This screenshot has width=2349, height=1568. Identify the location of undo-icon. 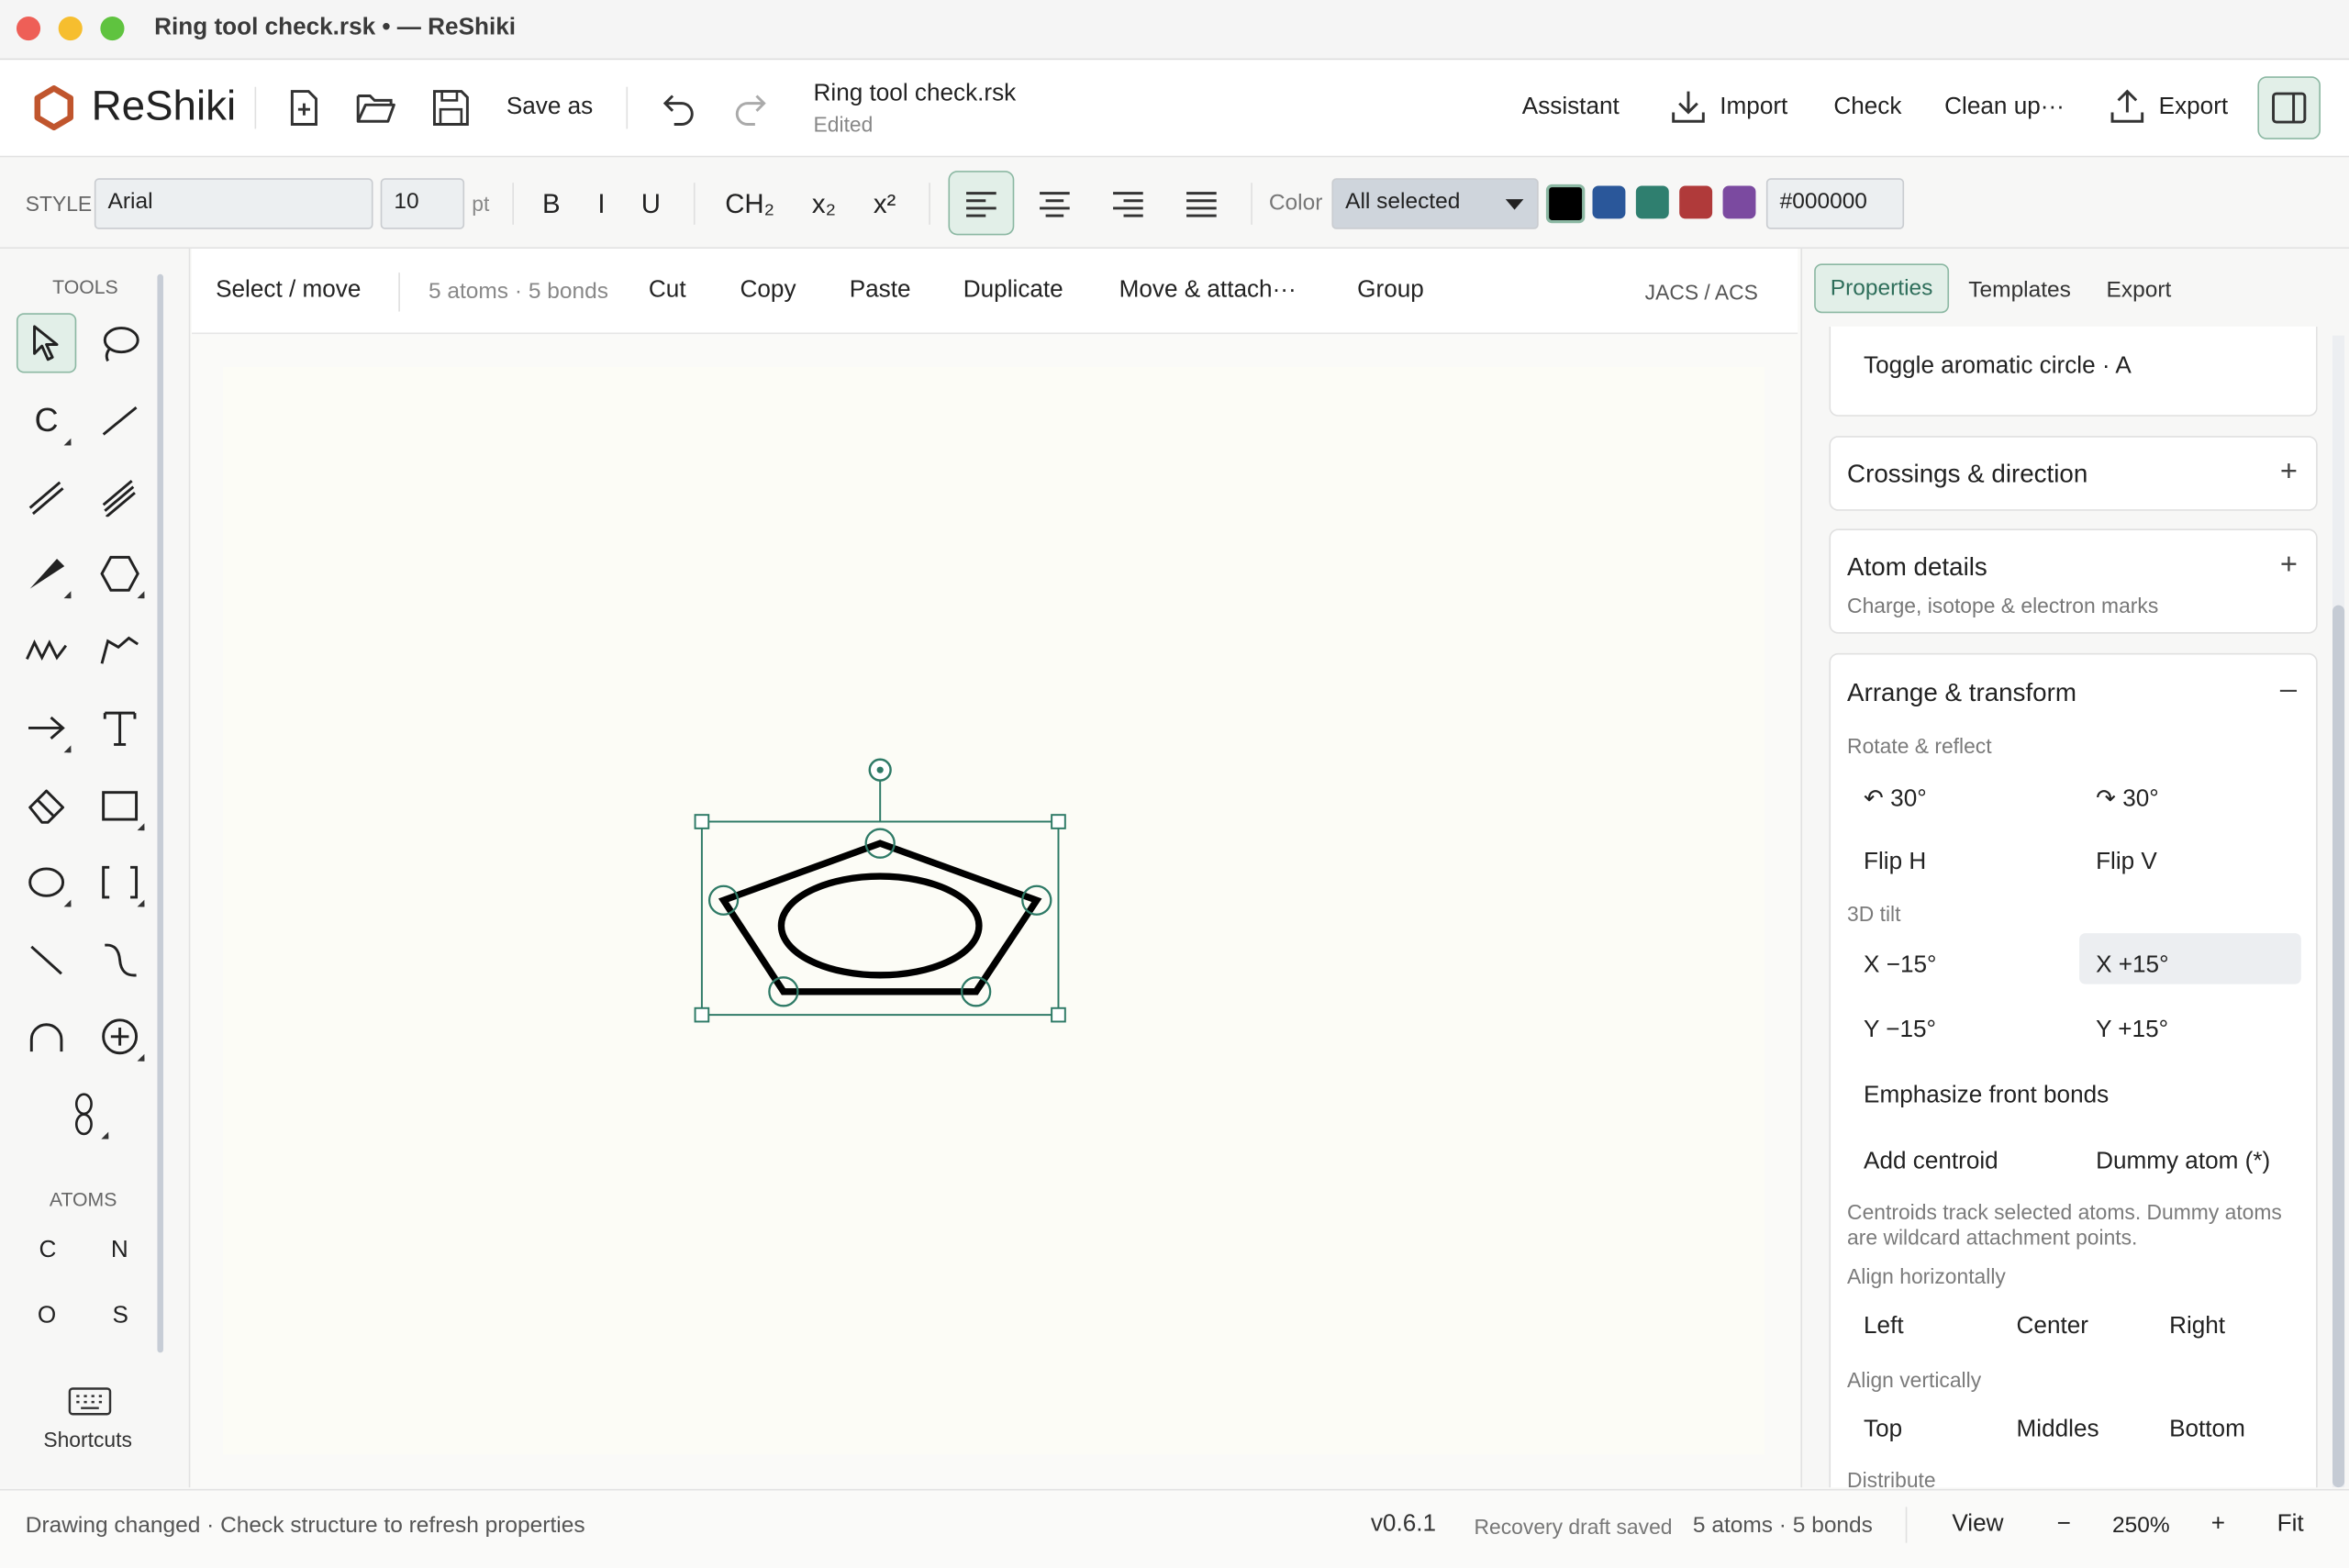
(679, 108).